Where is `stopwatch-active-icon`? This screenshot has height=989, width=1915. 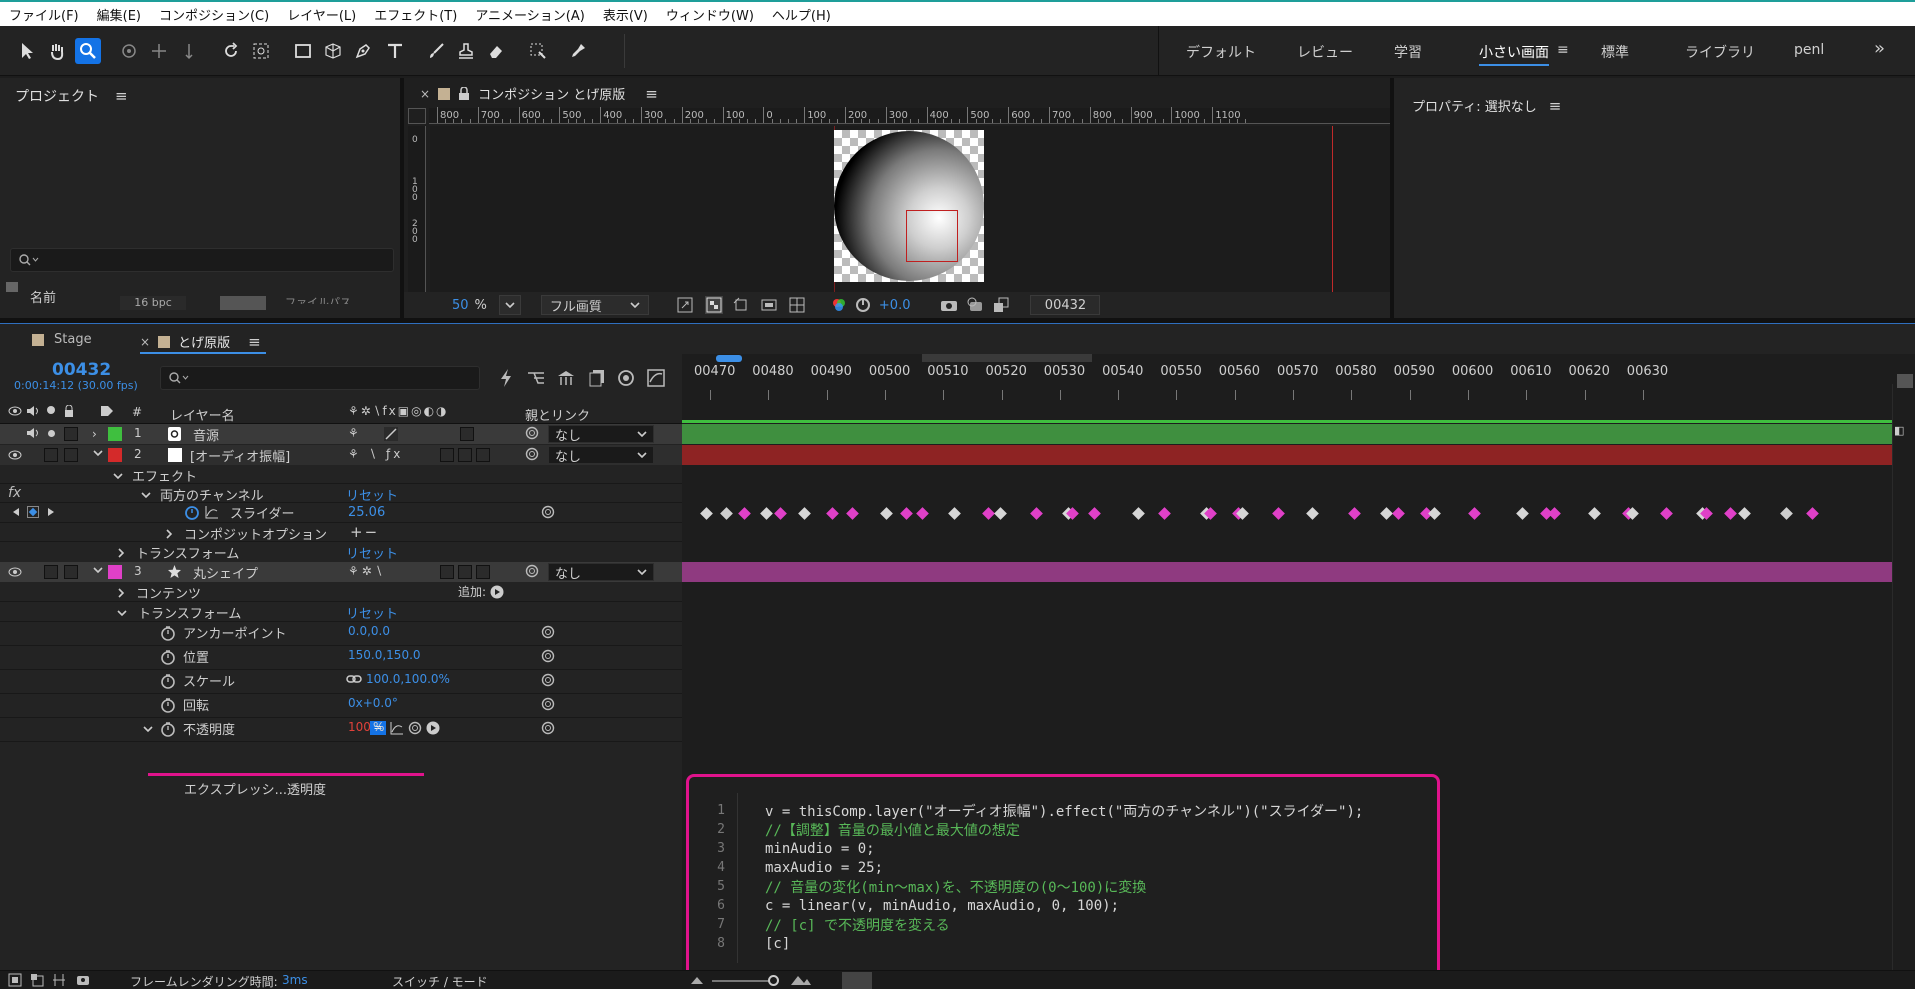 stopwatch-active-icon is located at coordinates (192, 512).